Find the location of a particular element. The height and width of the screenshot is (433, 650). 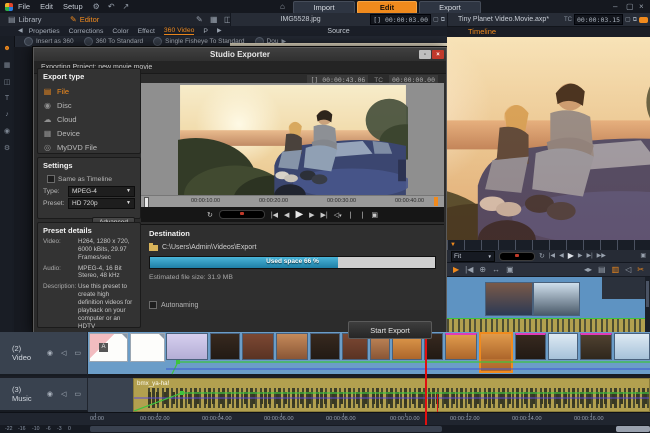

video-track-header: (2) Video ◉ ◁ ▭ is located at coordinates (44, 354).